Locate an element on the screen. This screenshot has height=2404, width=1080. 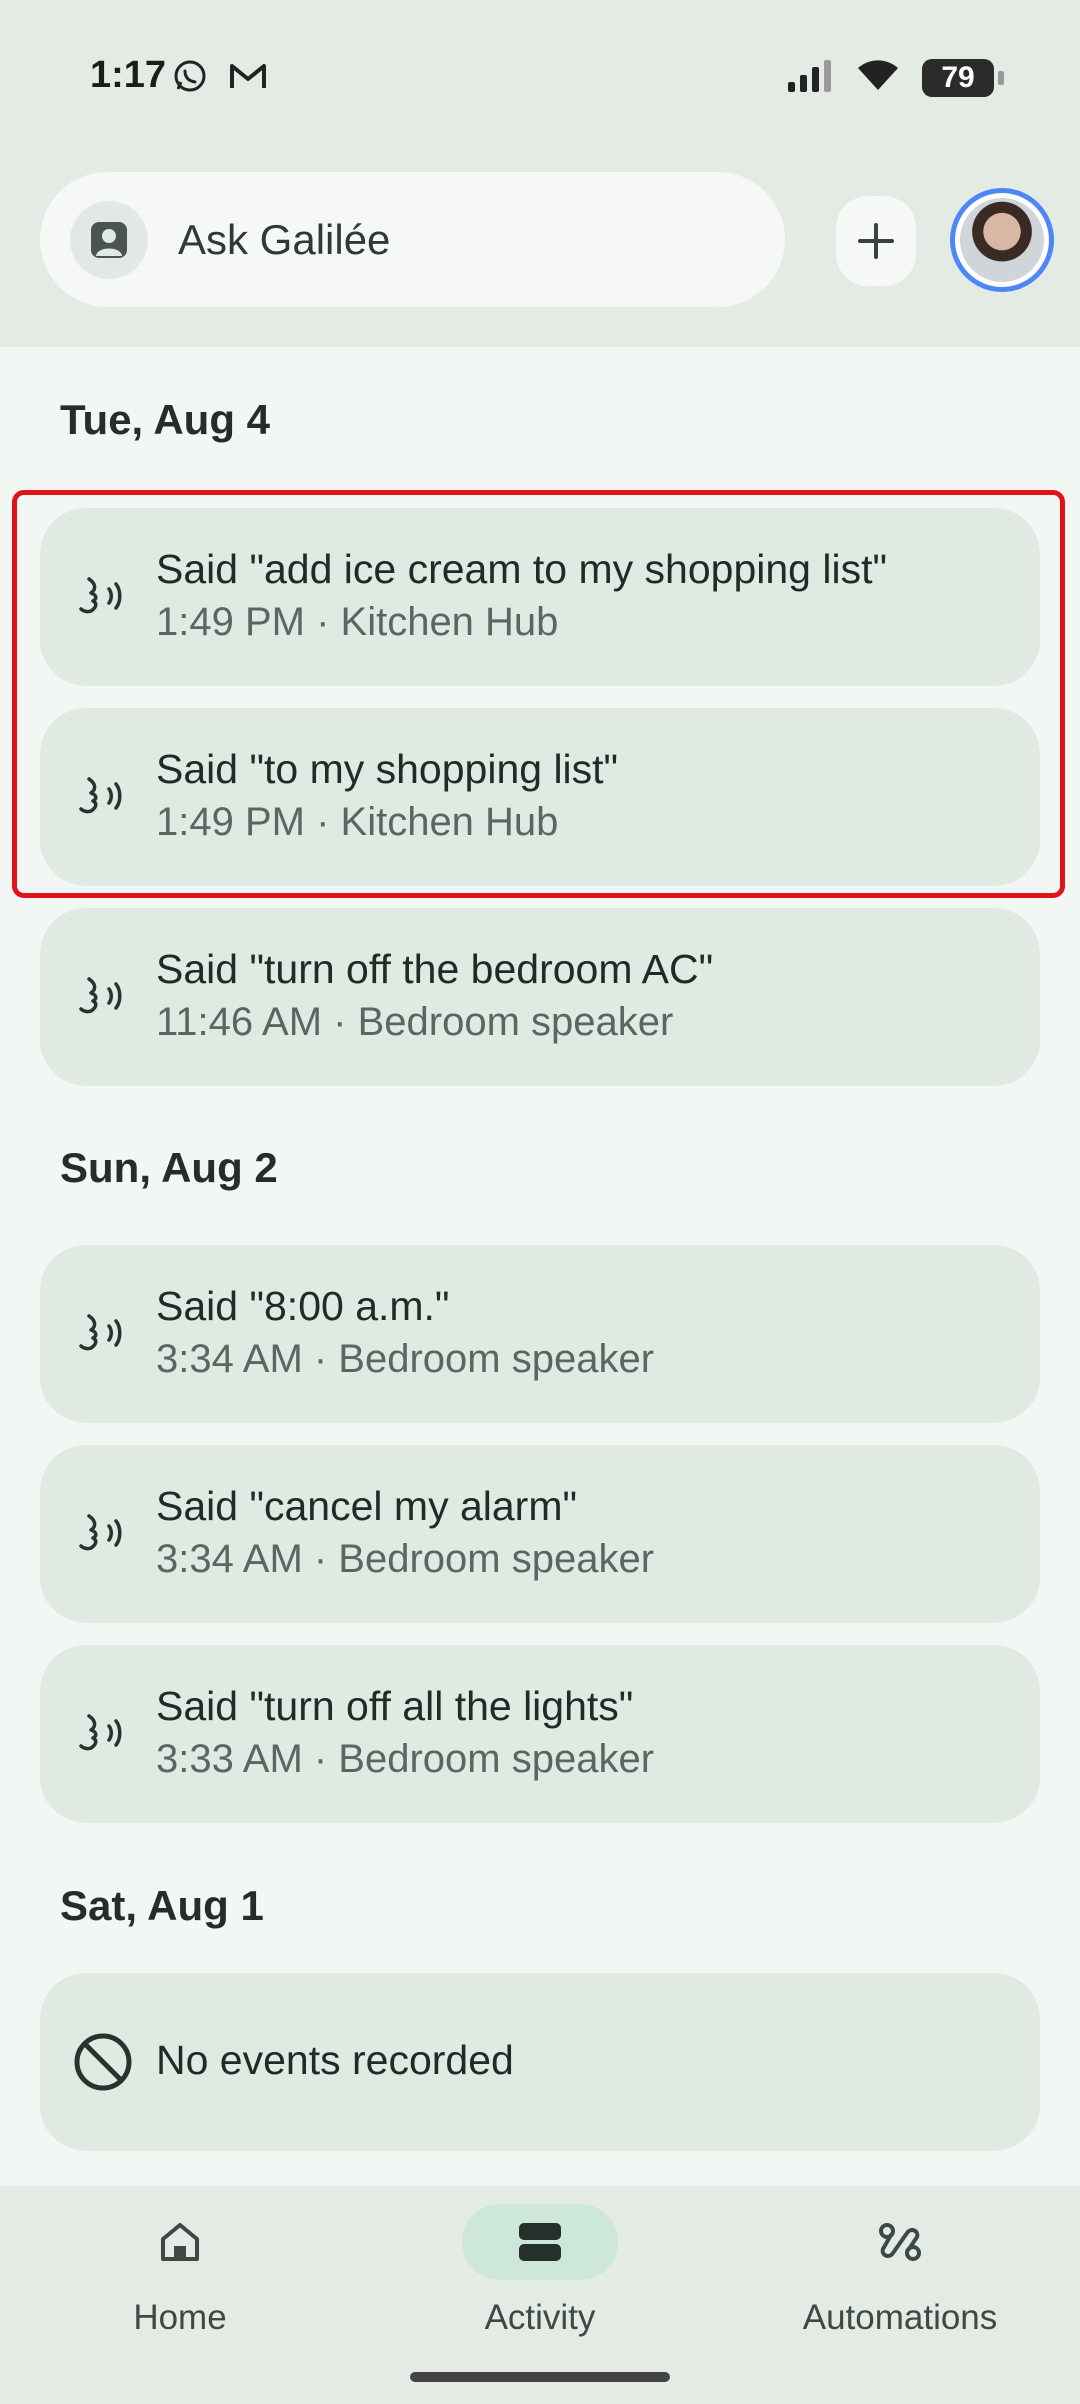
nav-home: Home is located at coordinates (180, 2279).